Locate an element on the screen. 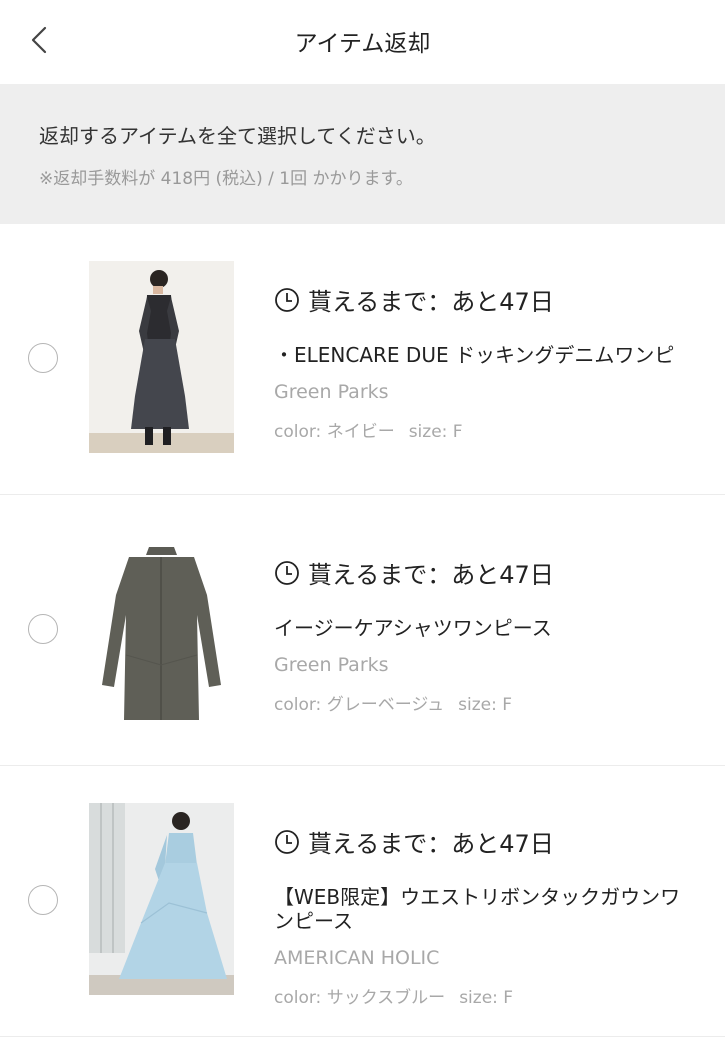  notice-main-text: 返却するアイテムを全て選択してください。 is located at coordinates (237, 136).